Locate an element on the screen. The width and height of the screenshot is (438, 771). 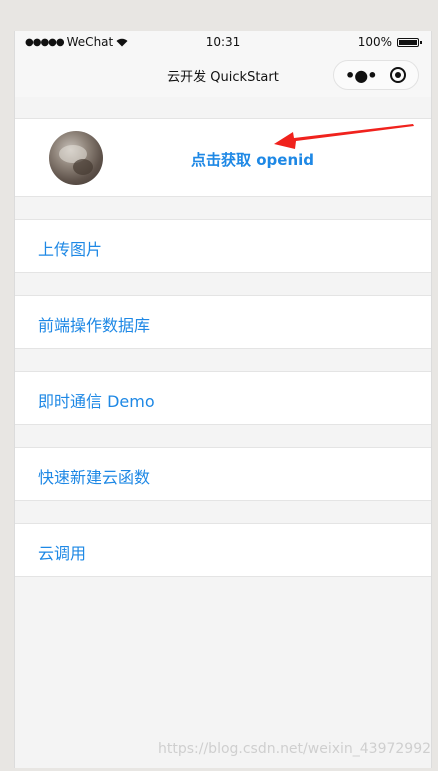
menu-item-database: 前端操作数据库 is located at coordinates (223, 322).